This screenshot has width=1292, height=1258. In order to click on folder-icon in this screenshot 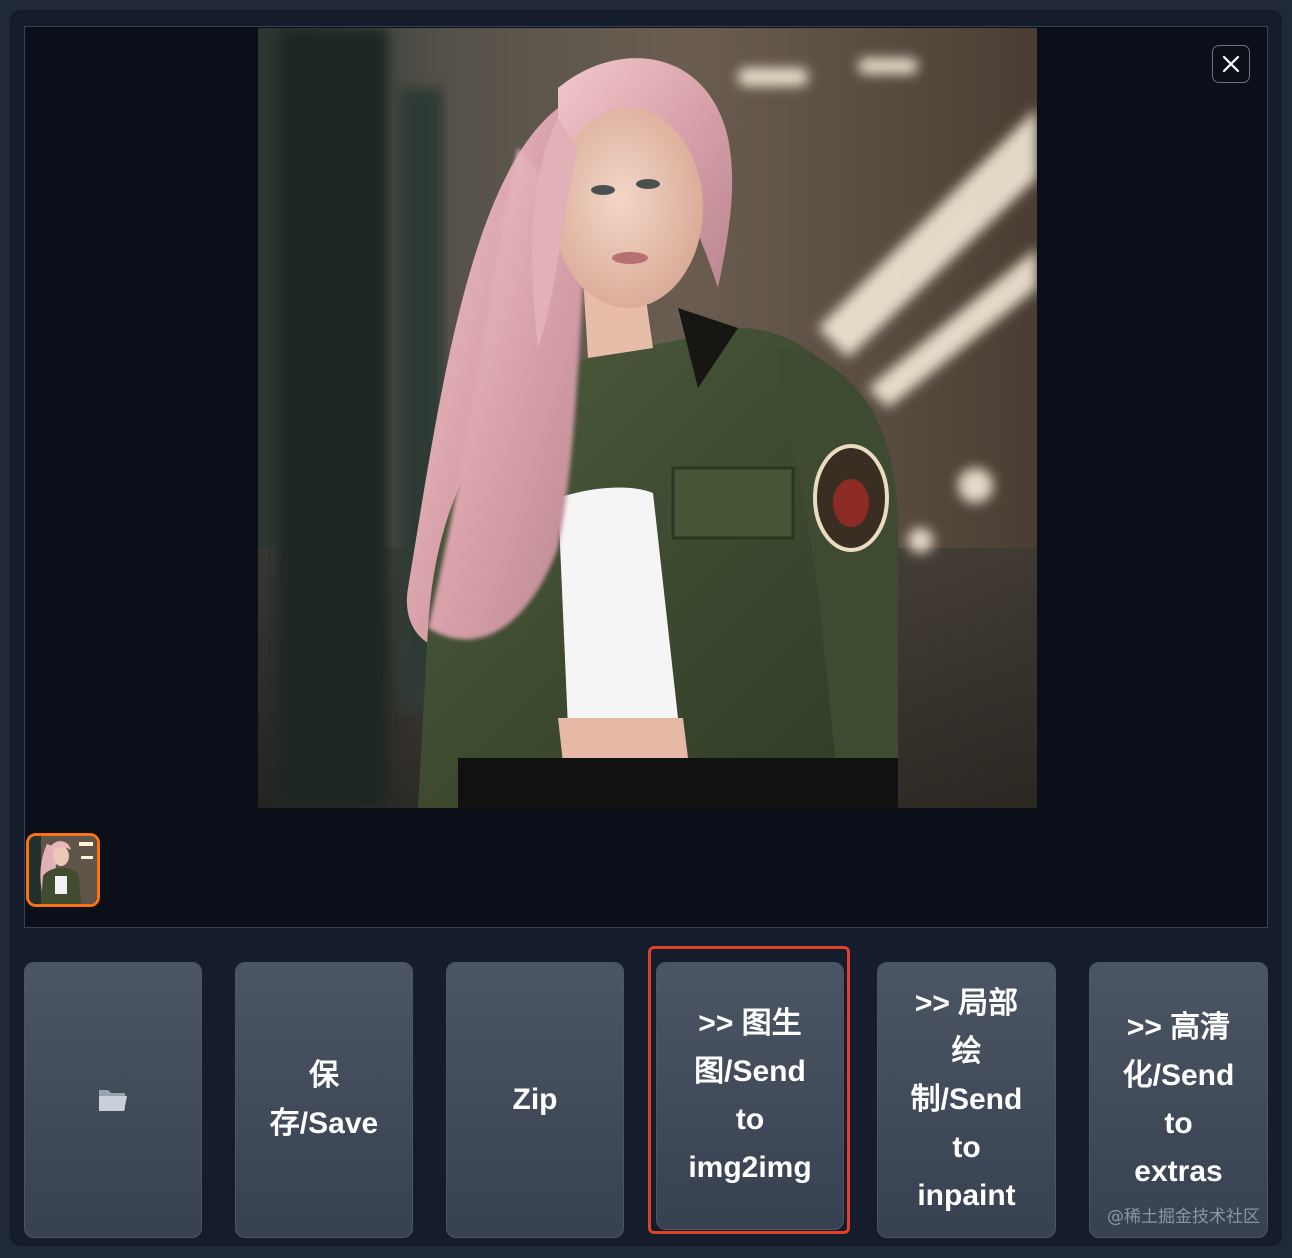, I will do `click(113, 1100)`.